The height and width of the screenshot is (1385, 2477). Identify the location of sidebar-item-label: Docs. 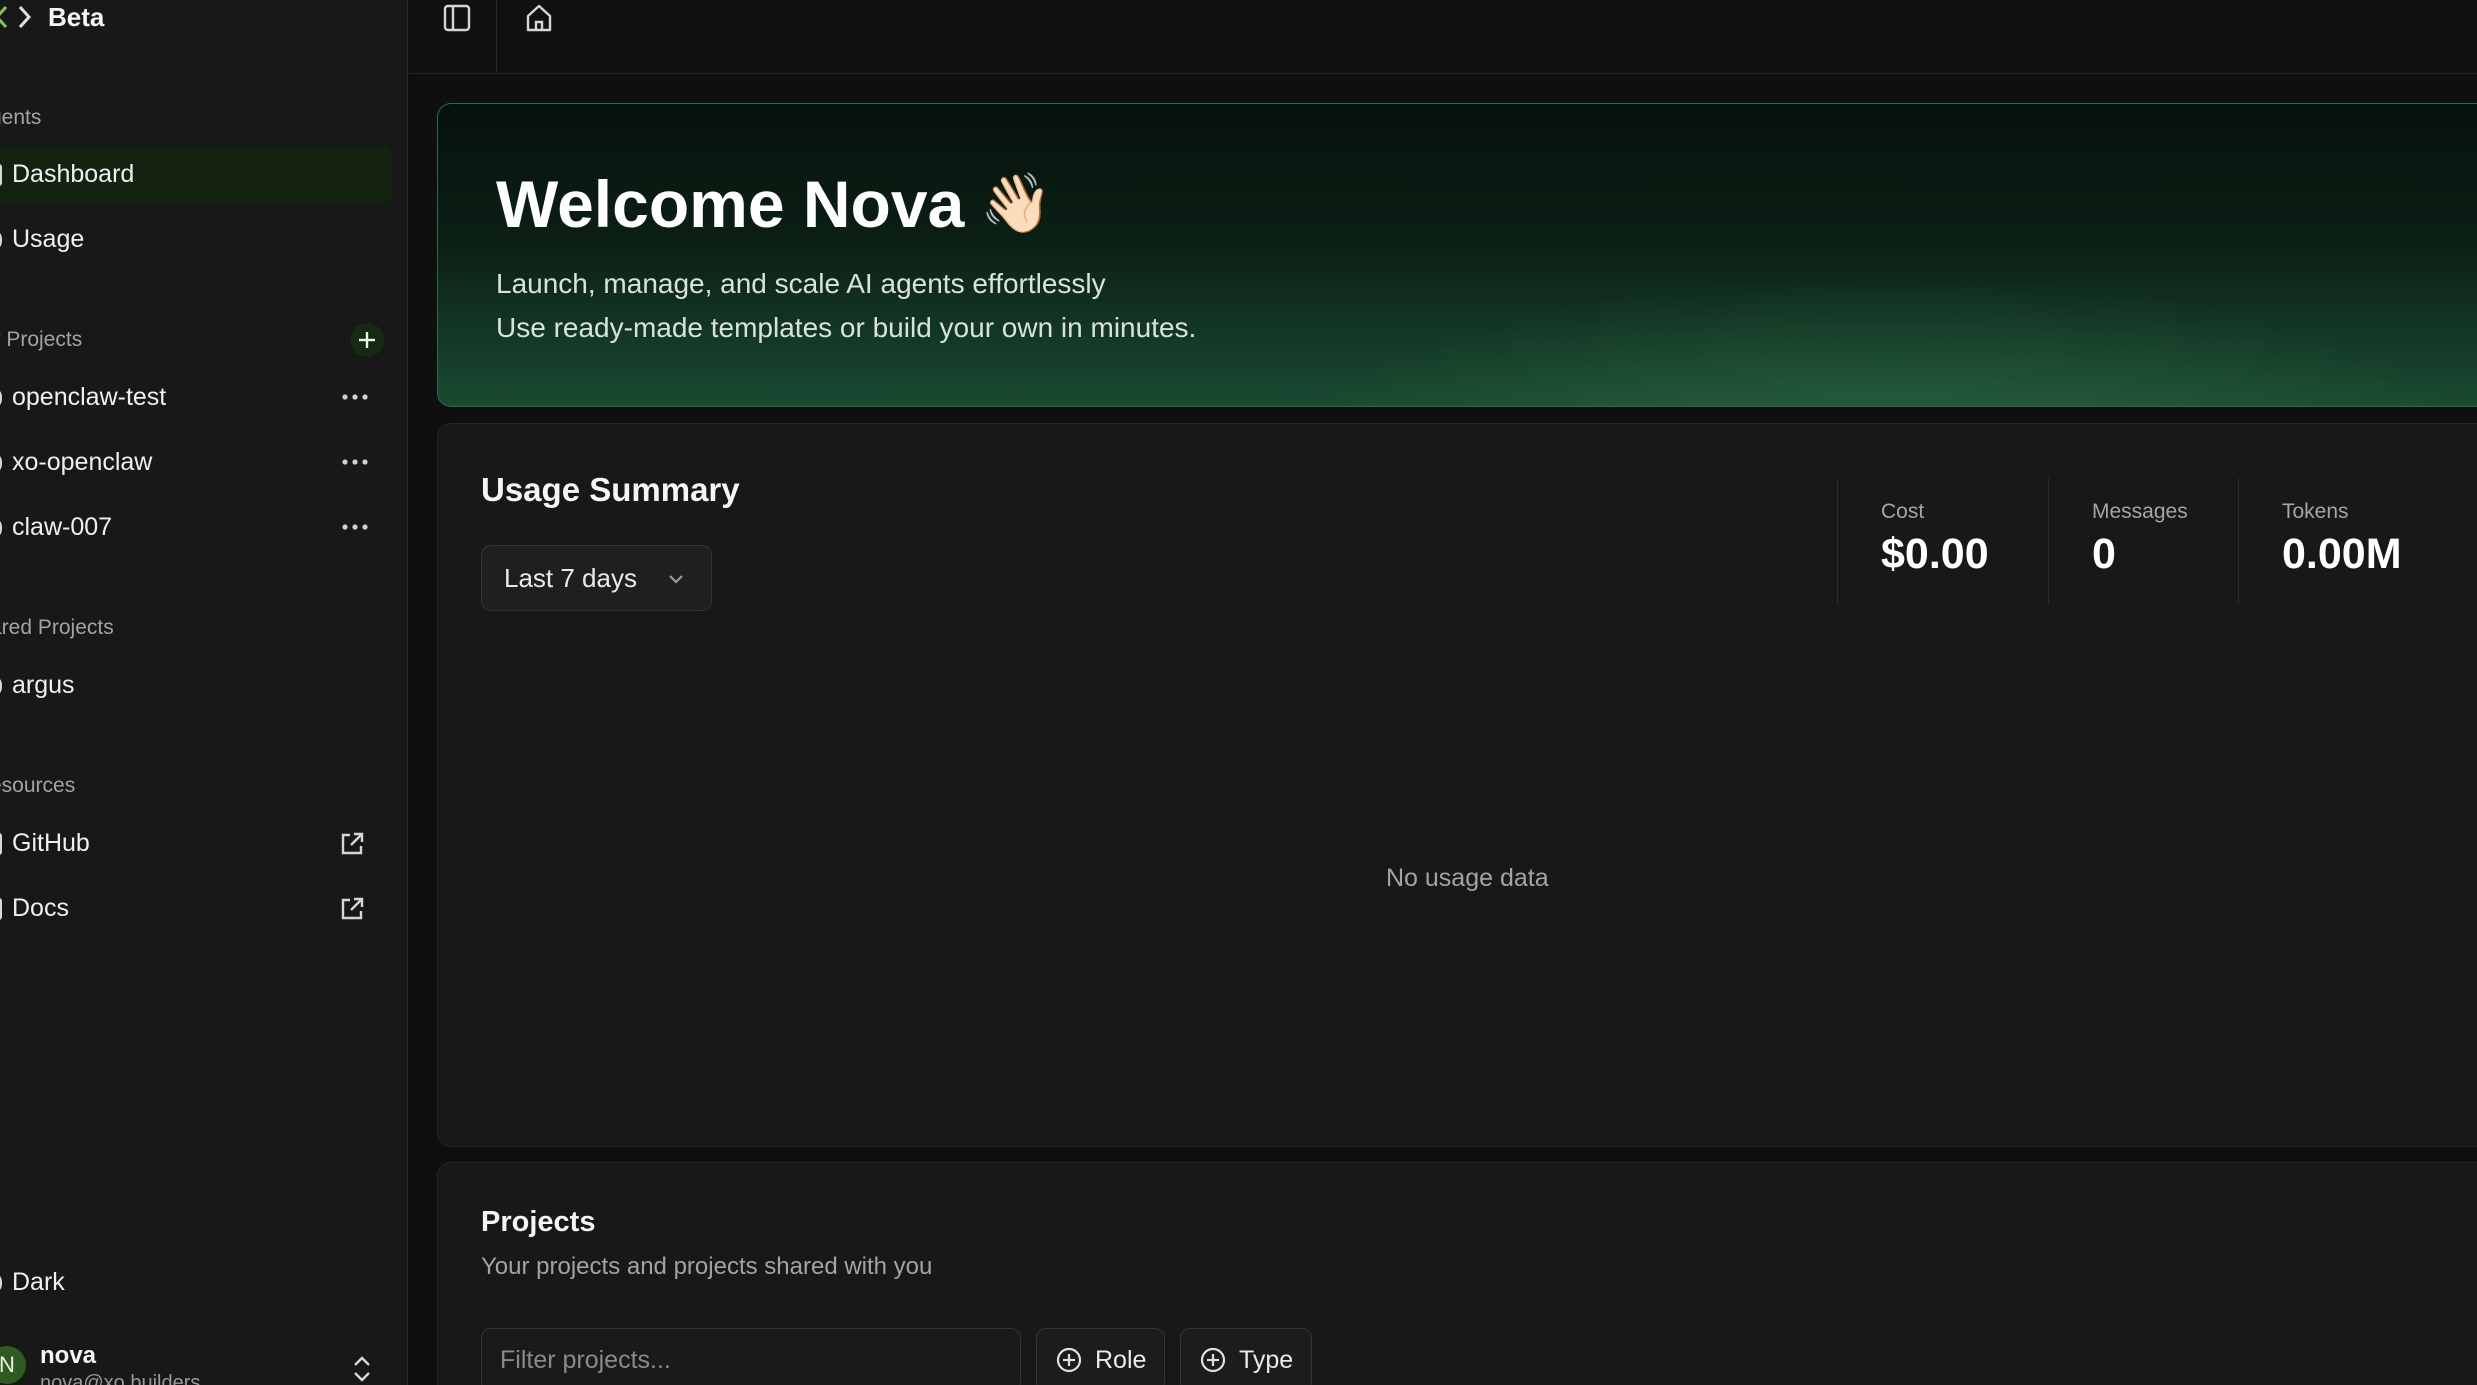
(40, 908).